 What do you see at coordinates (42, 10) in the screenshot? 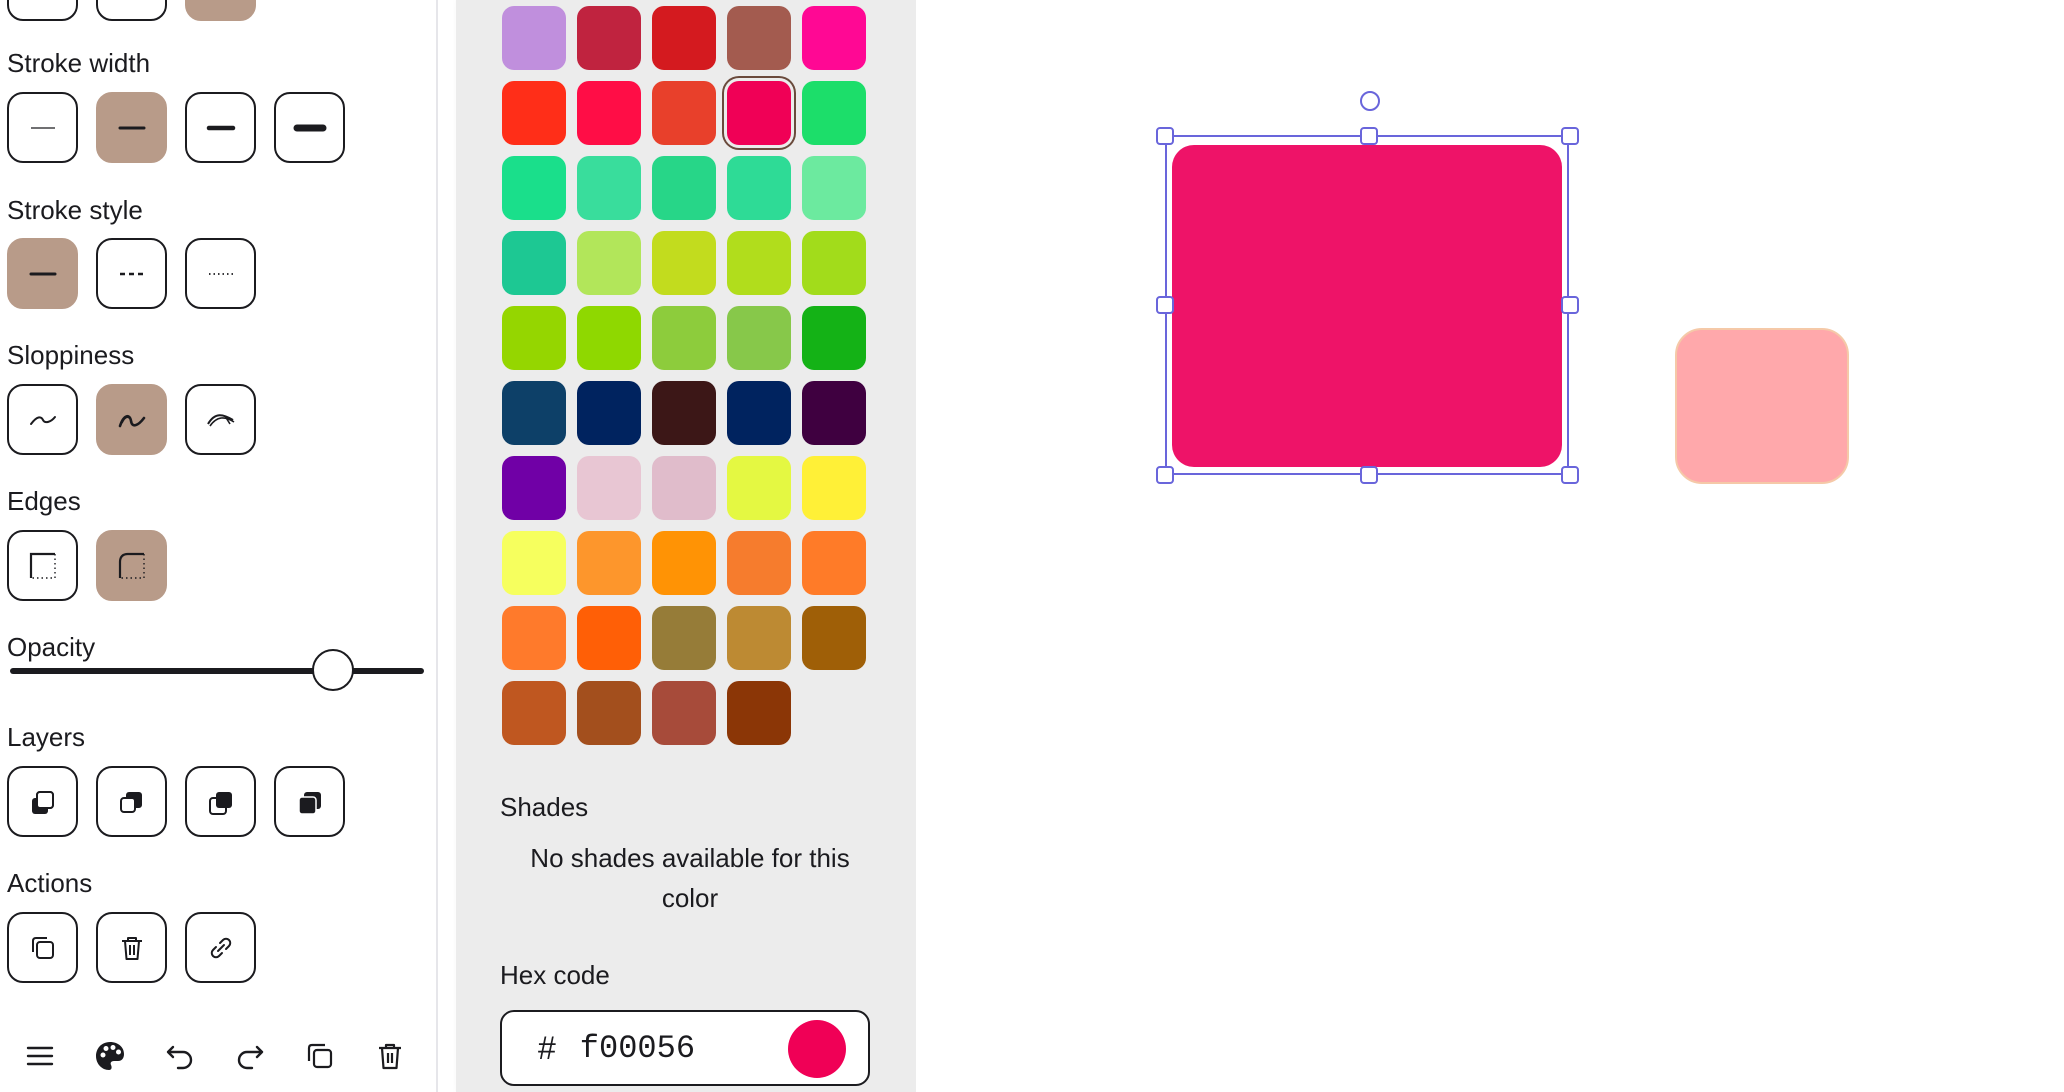
I see `background-transparent-button` at bounding box center [42, 10].